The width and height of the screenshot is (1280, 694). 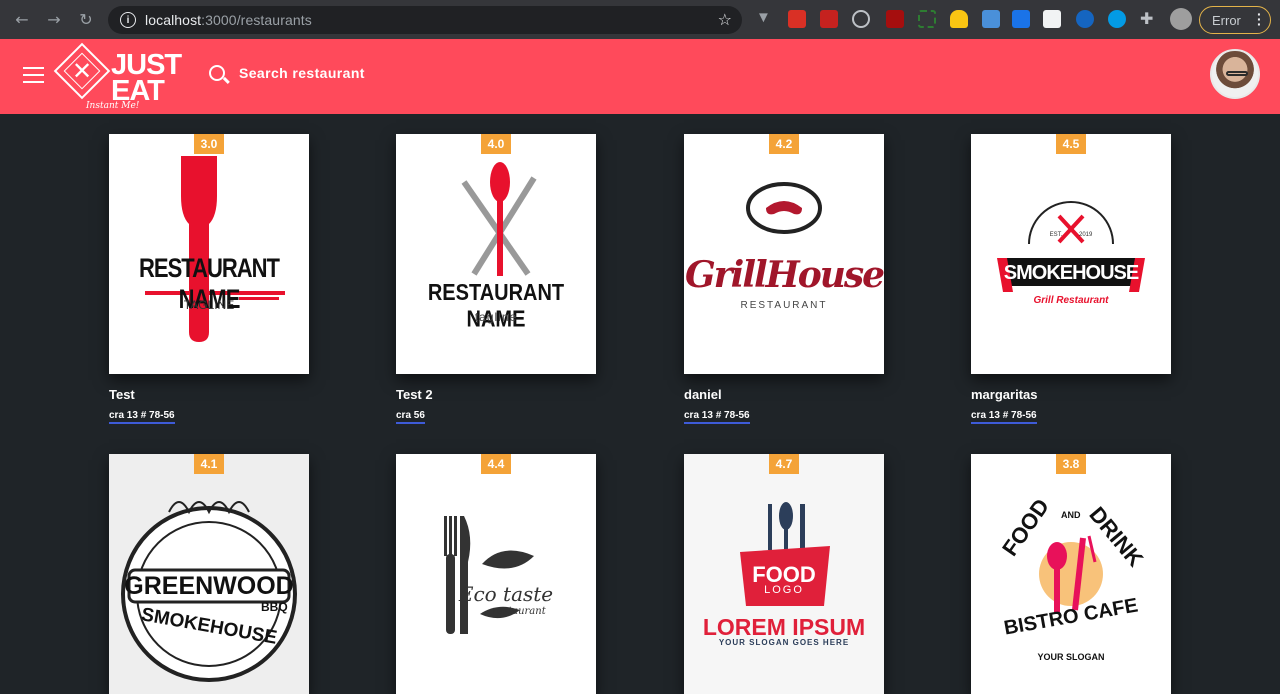 I want to click on logo-tagline: LOGO, so click(x=784, y=590).